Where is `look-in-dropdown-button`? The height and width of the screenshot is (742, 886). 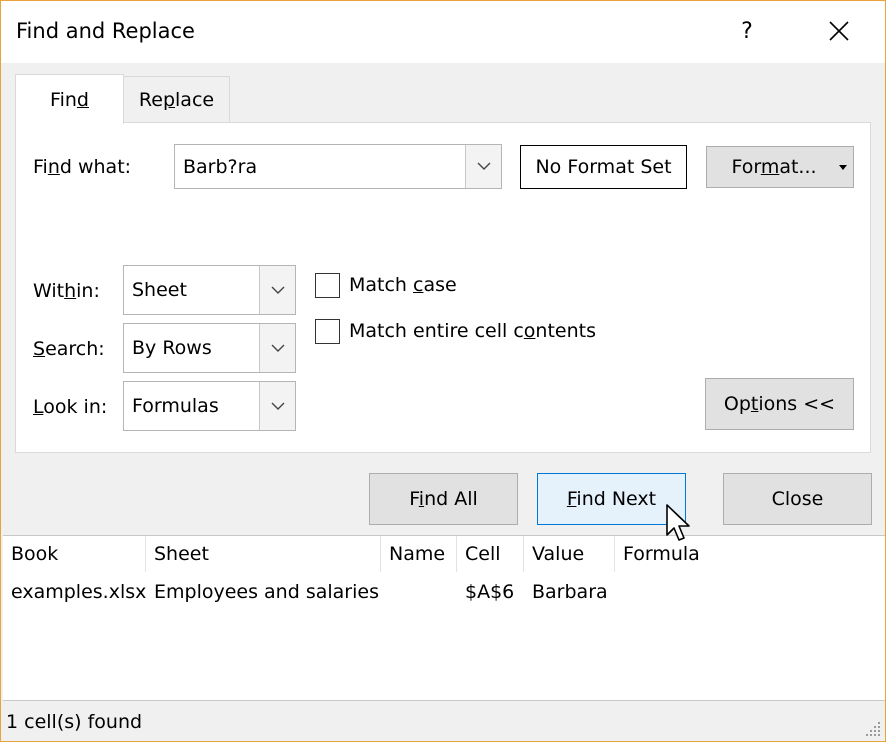 look-in-dropdown-button is located at coordinates (277, 406).